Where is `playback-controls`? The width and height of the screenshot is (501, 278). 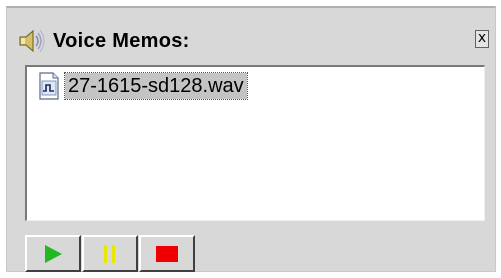 playback-controls is located at coordinates (110, 253).